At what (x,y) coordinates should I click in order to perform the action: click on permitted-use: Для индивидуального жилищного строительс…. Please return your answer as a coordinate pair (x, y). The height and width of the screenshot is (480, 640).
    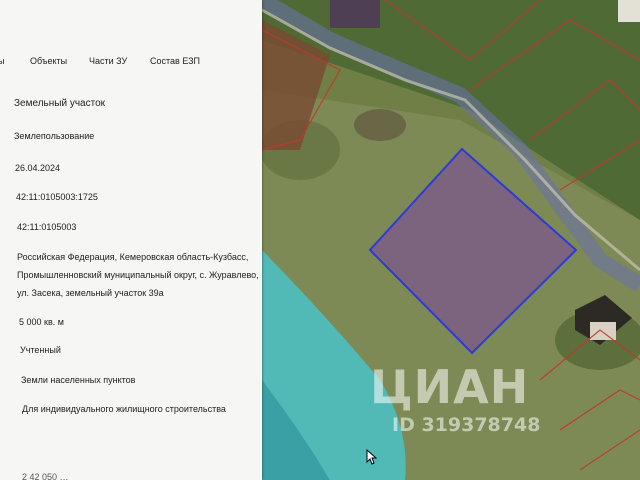
    Looking at the image, I should click on (124, 409).